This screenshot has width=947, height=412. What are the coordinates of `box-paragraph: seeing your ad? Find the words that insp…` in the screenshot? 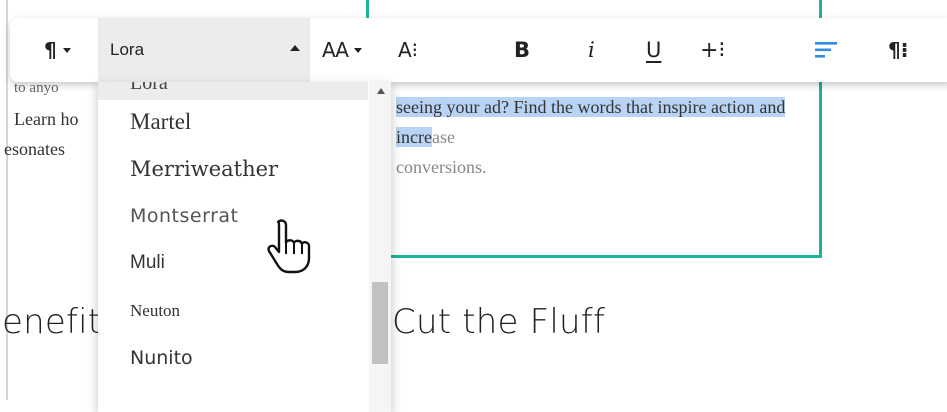 It's located at (596, 137).